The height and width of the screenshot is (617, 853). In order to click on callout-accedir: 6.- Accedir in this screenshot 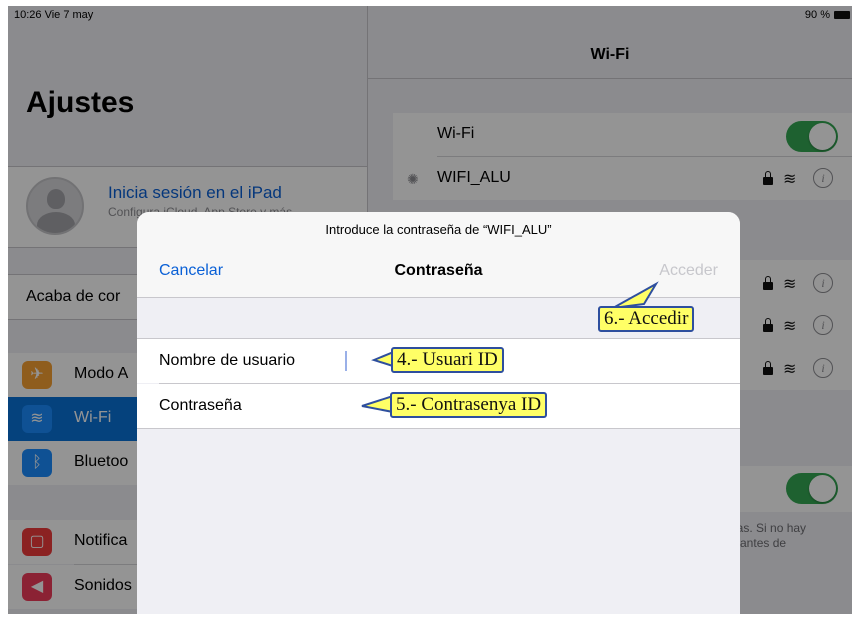, I will do `click(646, 319)`.